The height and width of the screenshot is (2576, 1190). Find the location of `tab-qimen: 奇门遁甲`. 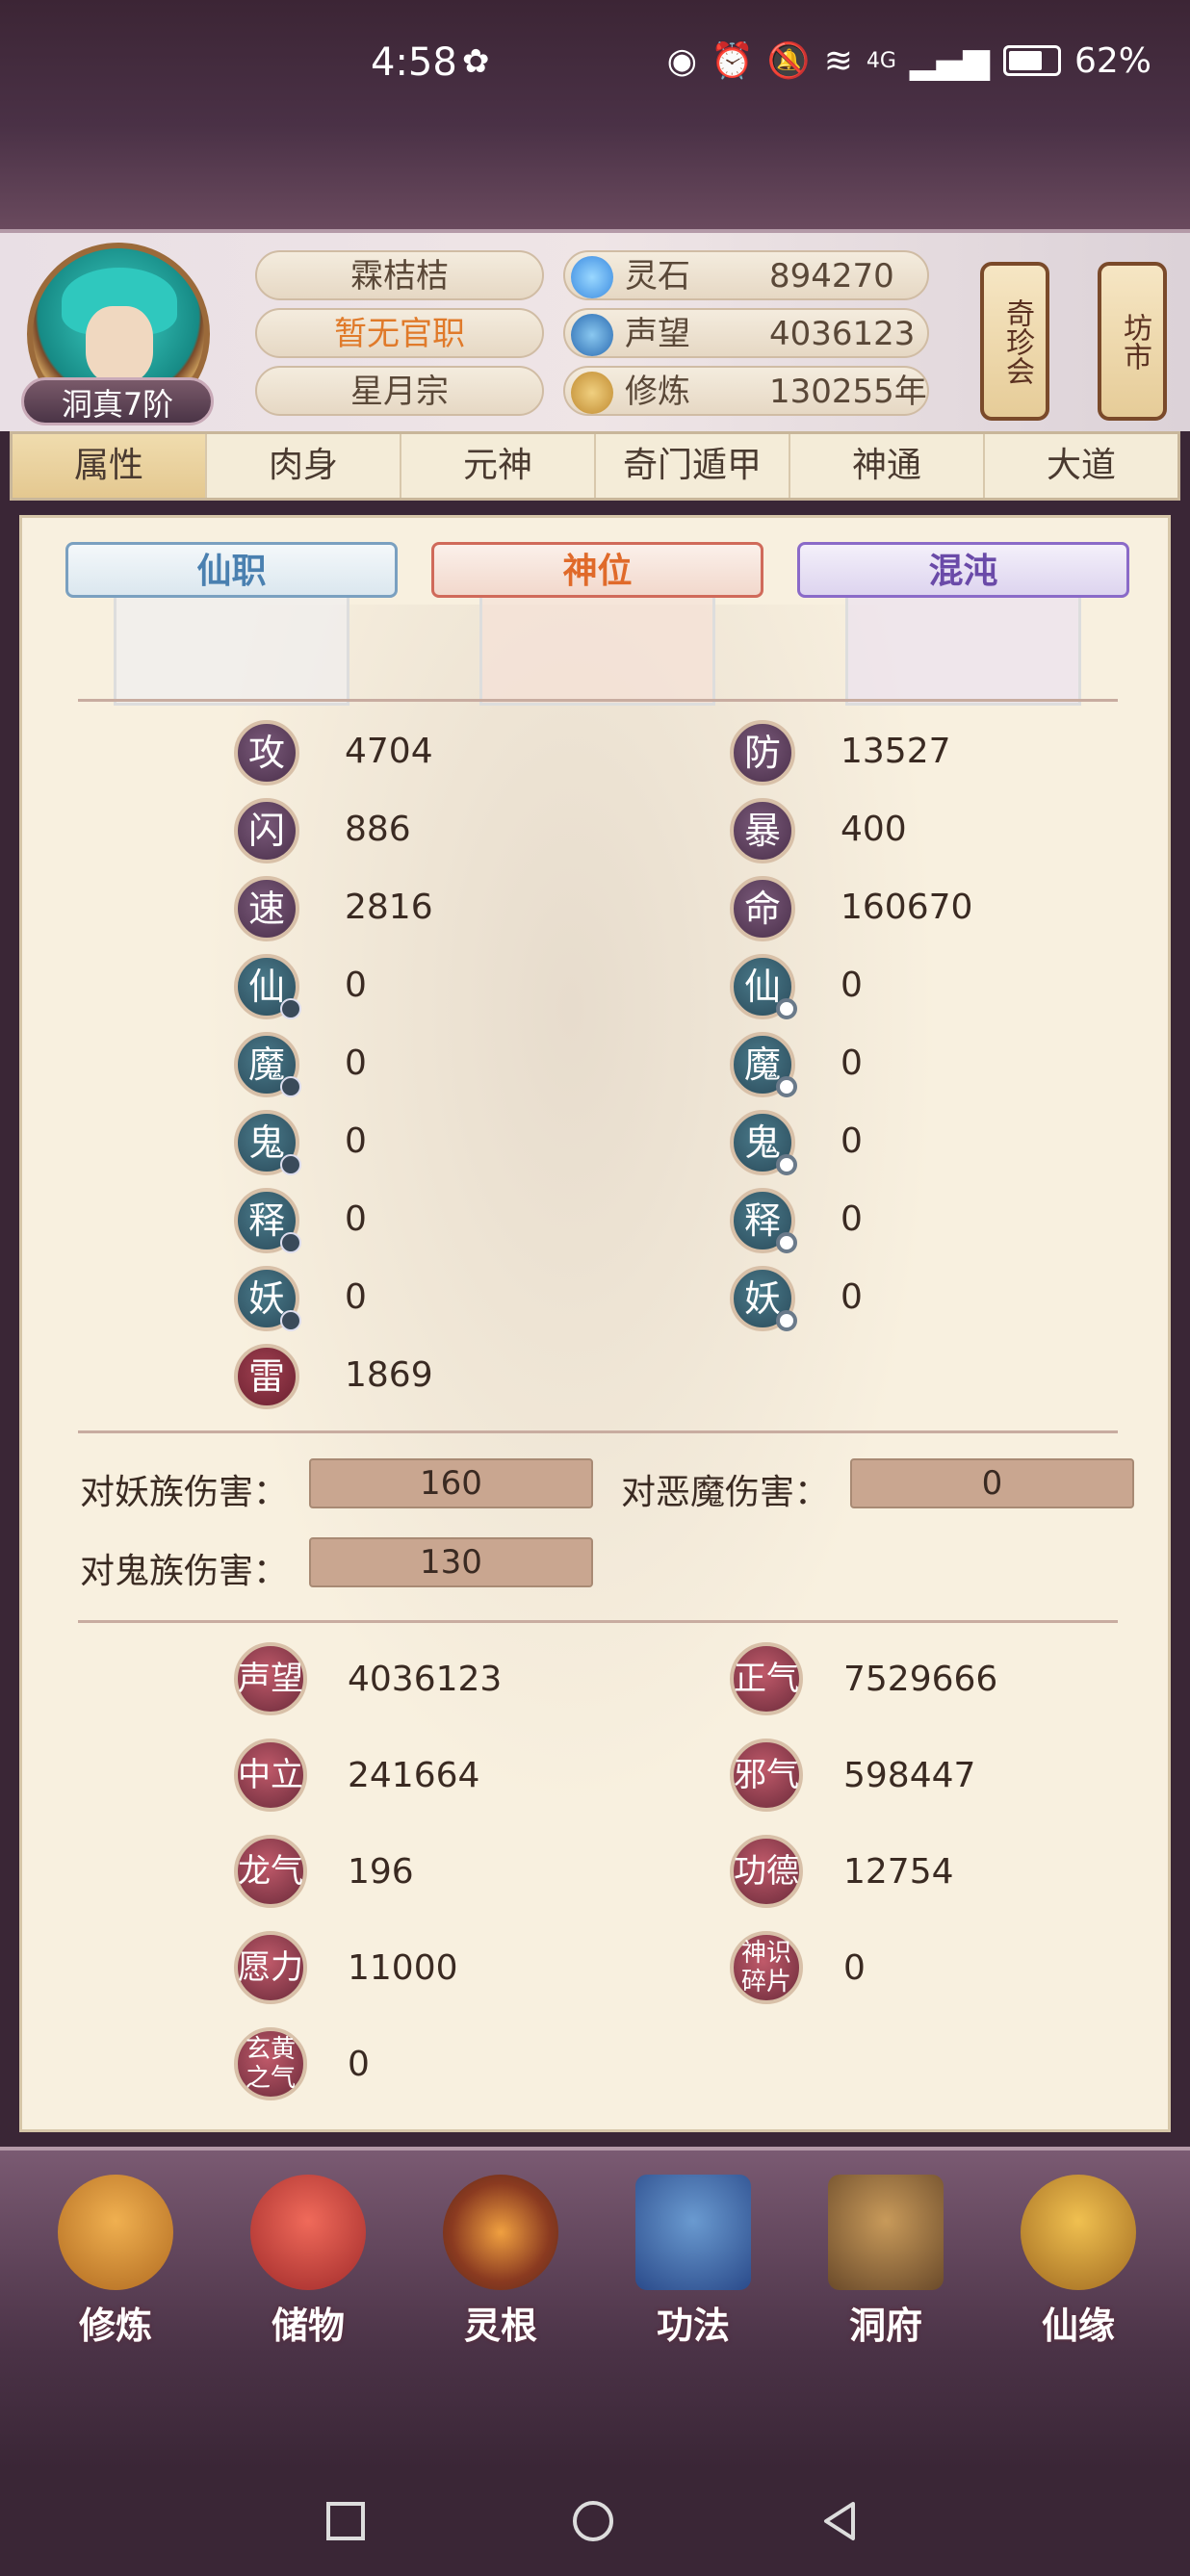

tab-qimen: 奇门遁甲 is located at coordinates (693, 466).